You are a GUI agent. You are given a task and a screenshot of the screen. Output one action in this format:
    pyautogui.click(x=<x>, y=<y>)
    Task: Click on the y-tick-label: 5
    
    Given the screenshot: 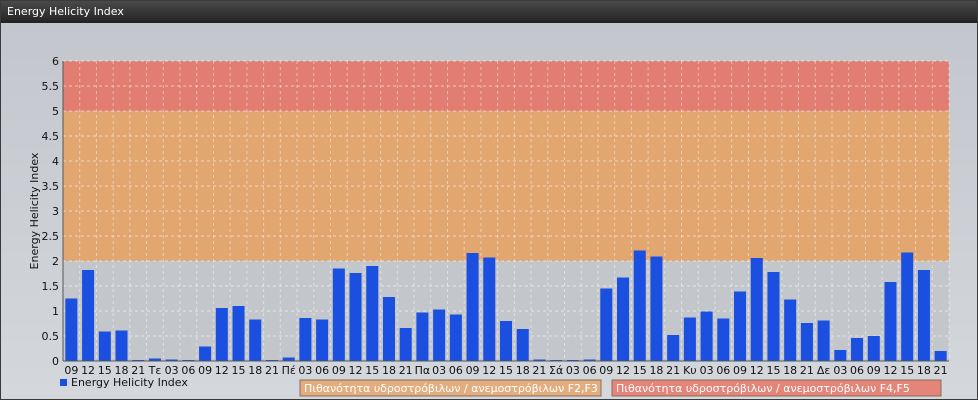 What is the action you would take?
    pyautogui.click(x=55, y=111)
    